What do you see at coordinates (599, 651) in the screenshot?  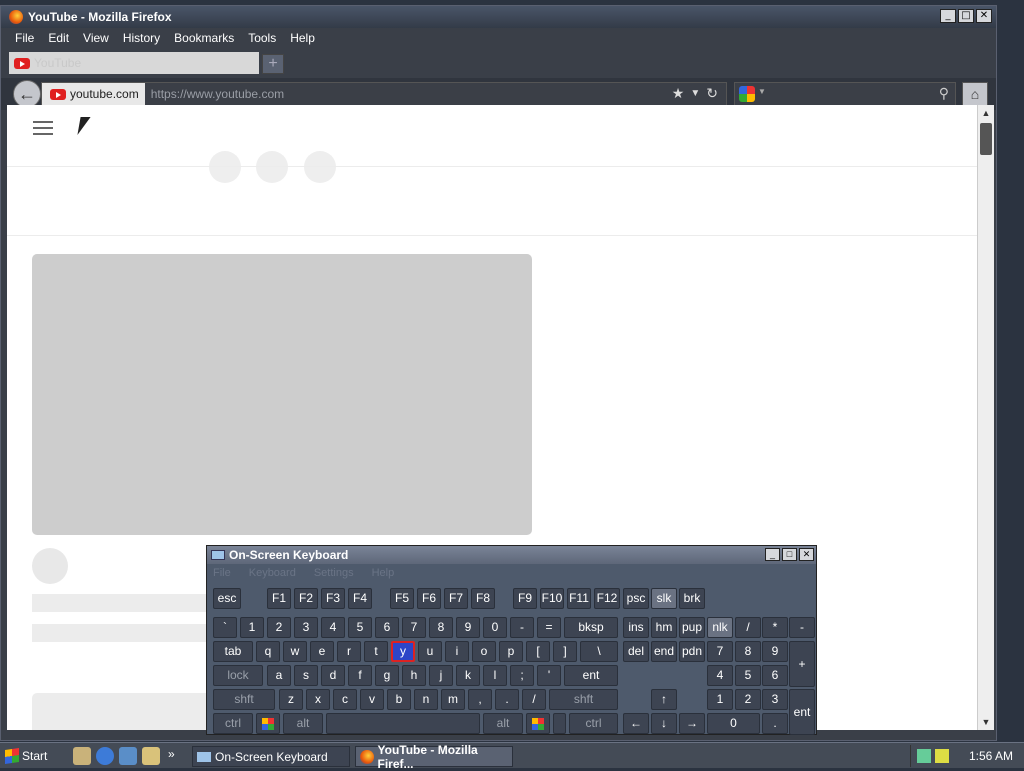 I see `key-bsl: \` at bounding box center [599, 651].